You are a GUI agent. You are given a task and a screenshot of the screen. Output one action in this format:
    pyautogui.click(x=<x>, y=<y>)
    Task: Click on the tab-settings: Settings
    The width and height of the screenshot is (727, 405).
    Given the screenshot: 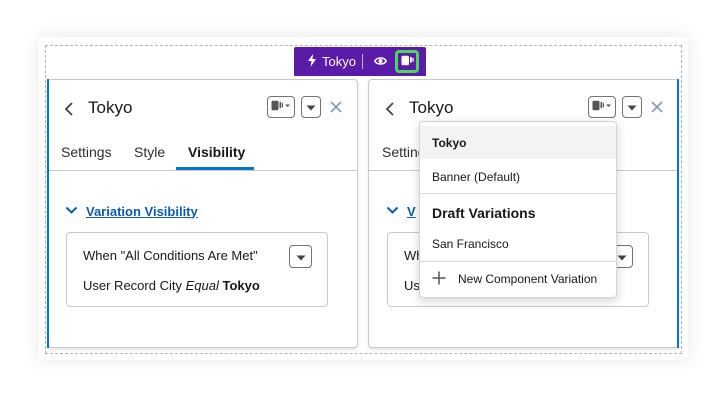 What is the action you would take?
    pyautogui.click(x=86, y=152)
    